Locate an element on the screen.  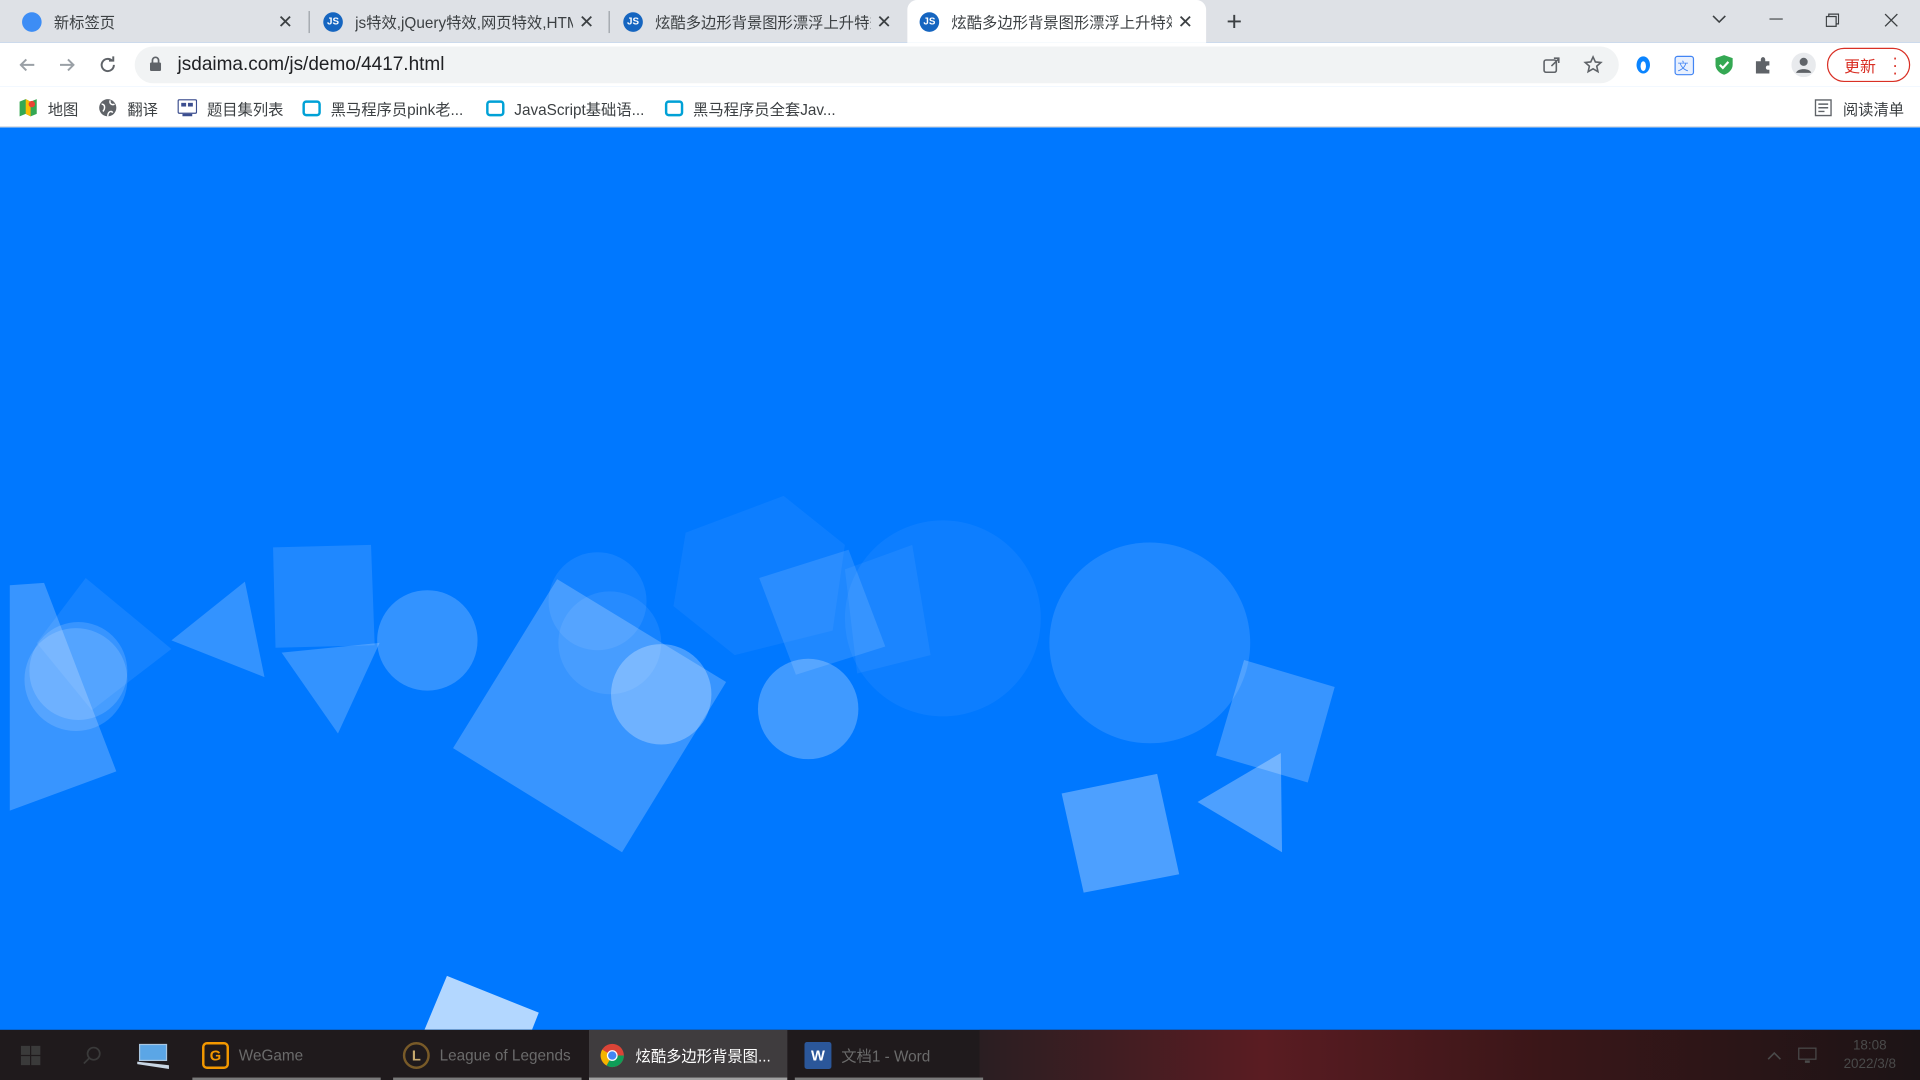
restore-icon is located at coordinates (1832, 19).